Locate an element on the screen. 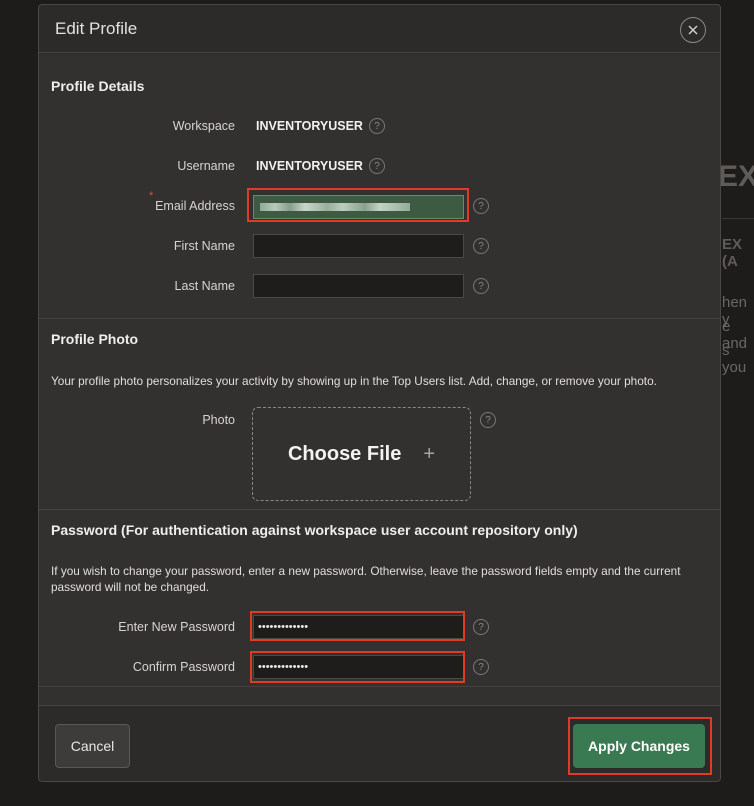  dialog-title: Edit Profile is located at coordinates (96, 28).